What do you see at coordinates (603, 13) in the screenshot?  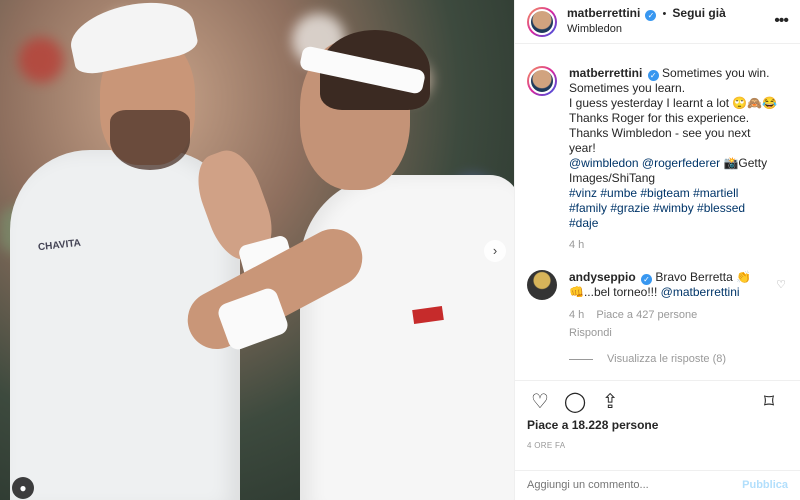 I see `author-username: matberrettini` at bounding box center [603, 13].